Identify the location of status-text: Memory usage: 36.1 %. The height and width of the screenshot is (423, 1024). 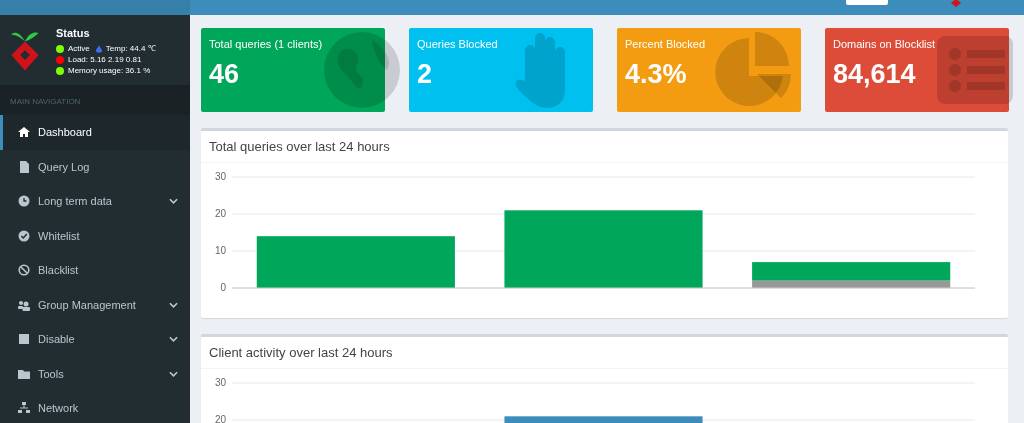
(109, 70).